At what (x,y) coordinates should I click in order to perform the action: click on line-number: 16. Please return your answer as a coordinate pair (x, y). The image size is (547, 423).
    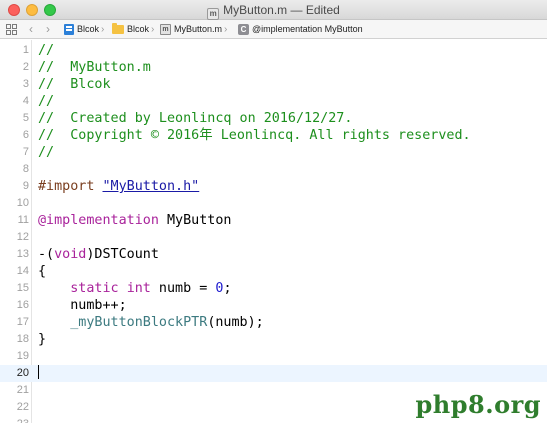
    Looking at the image, I should click on (22, 305).